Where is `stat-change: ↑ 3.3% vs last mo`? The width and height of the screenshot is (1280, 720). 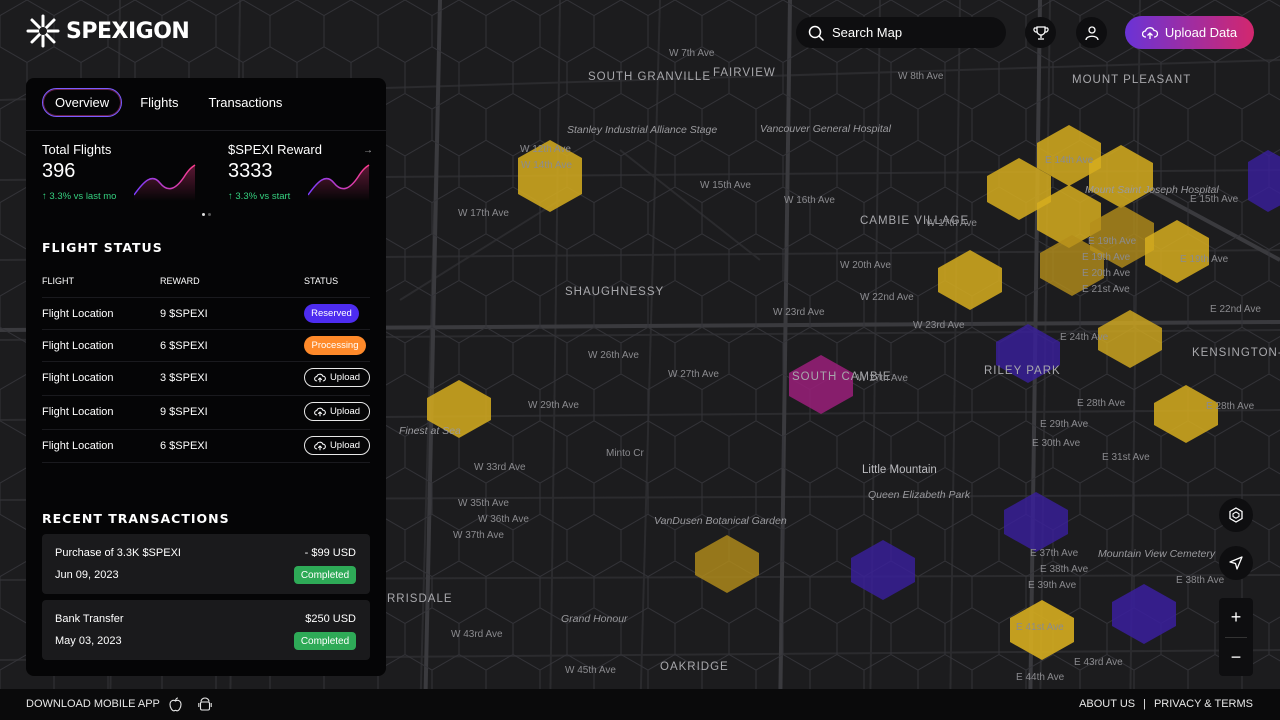
stat-change: ↑ 3.3% vs last mo is located at coordinates (79, 196).